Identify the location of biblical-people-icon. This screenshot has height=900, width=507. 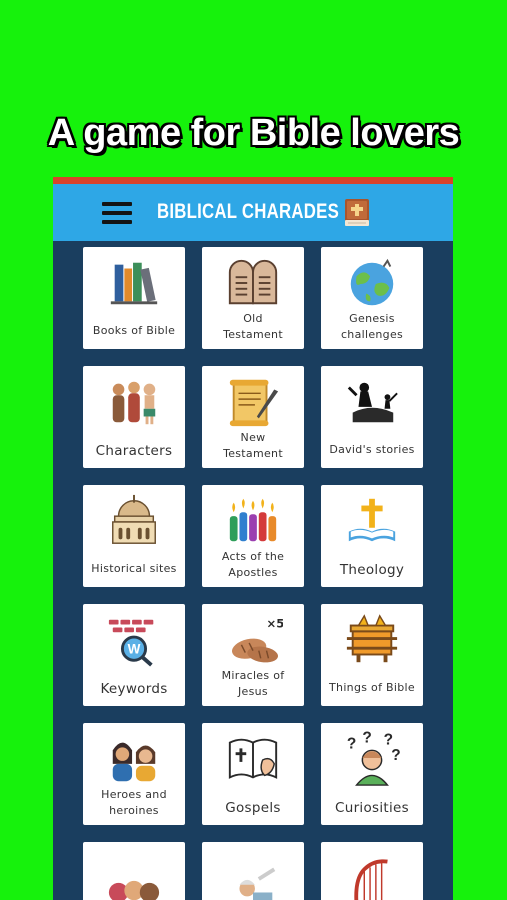
(134, 403).